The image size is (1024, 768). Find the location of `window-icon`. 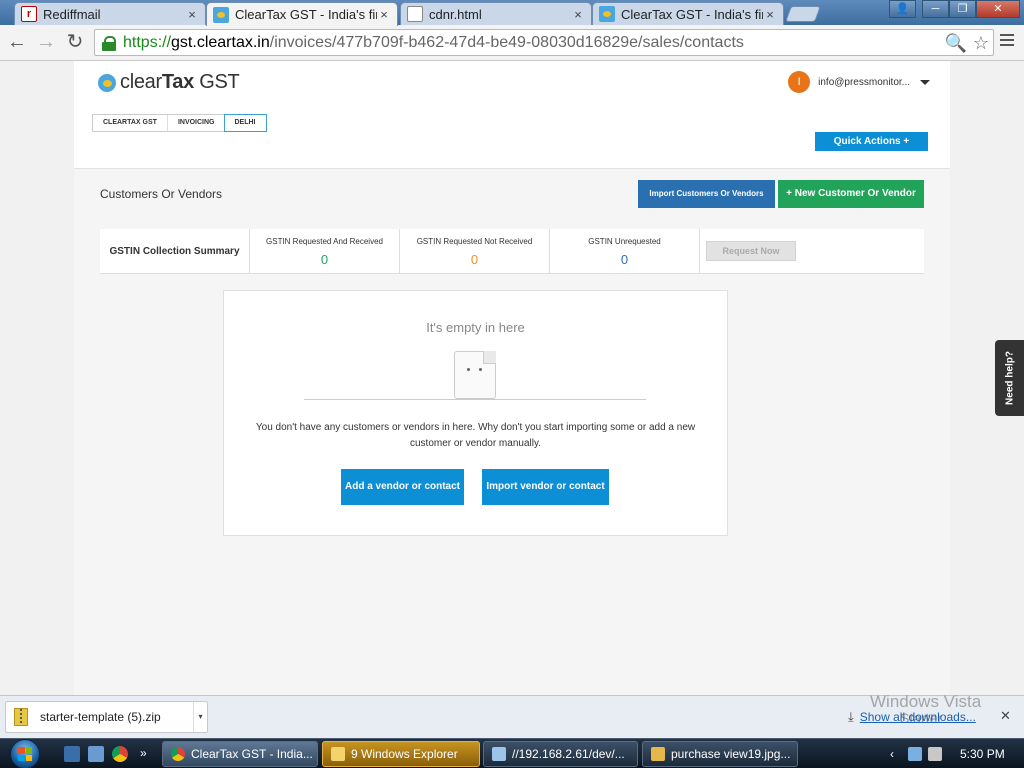

window-icon is located at coordinates (499, 754).